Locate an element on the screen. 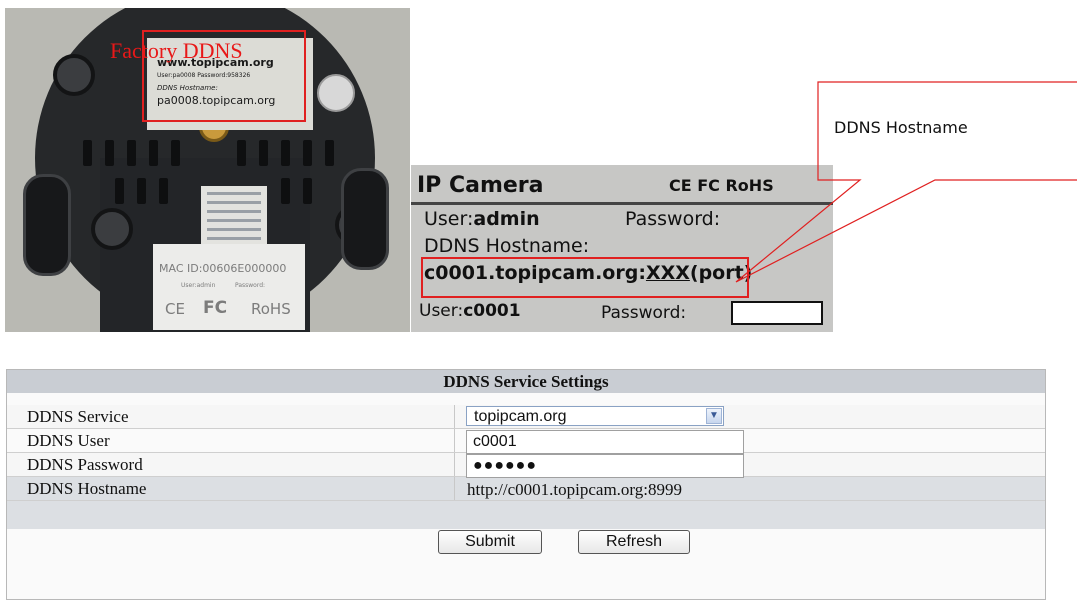 This screenshot has width=1077, height=600. ddns-service-select: topipcam.org ▼ is located at coordinates (595, 416).